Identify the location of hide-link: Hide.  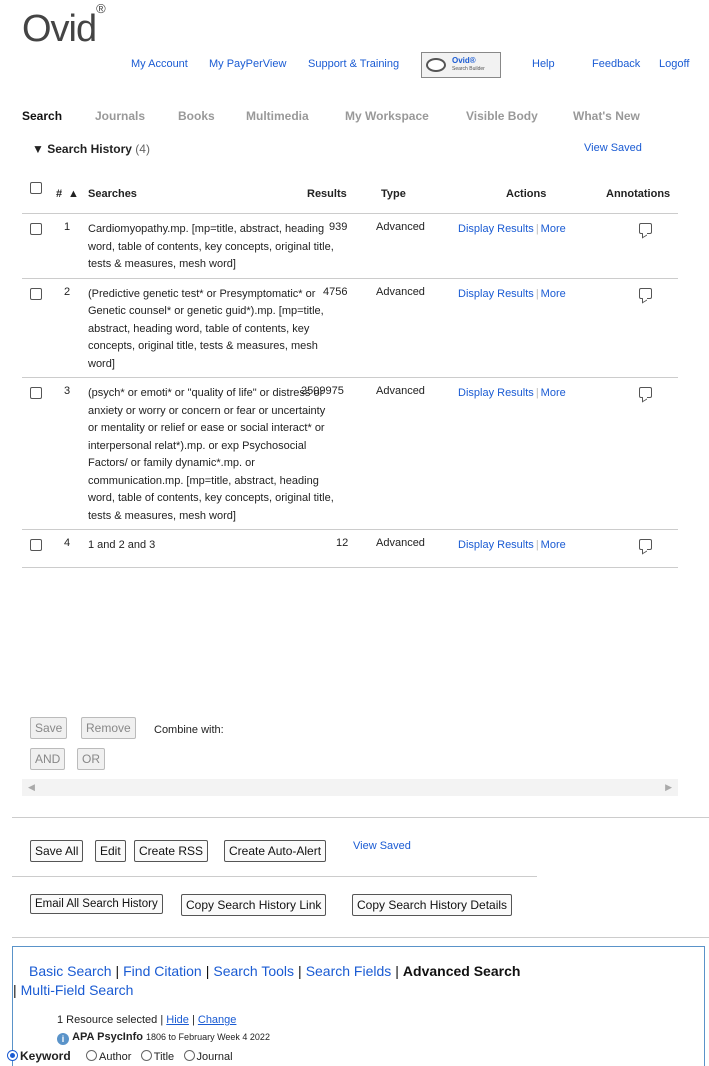
(177, 1020).